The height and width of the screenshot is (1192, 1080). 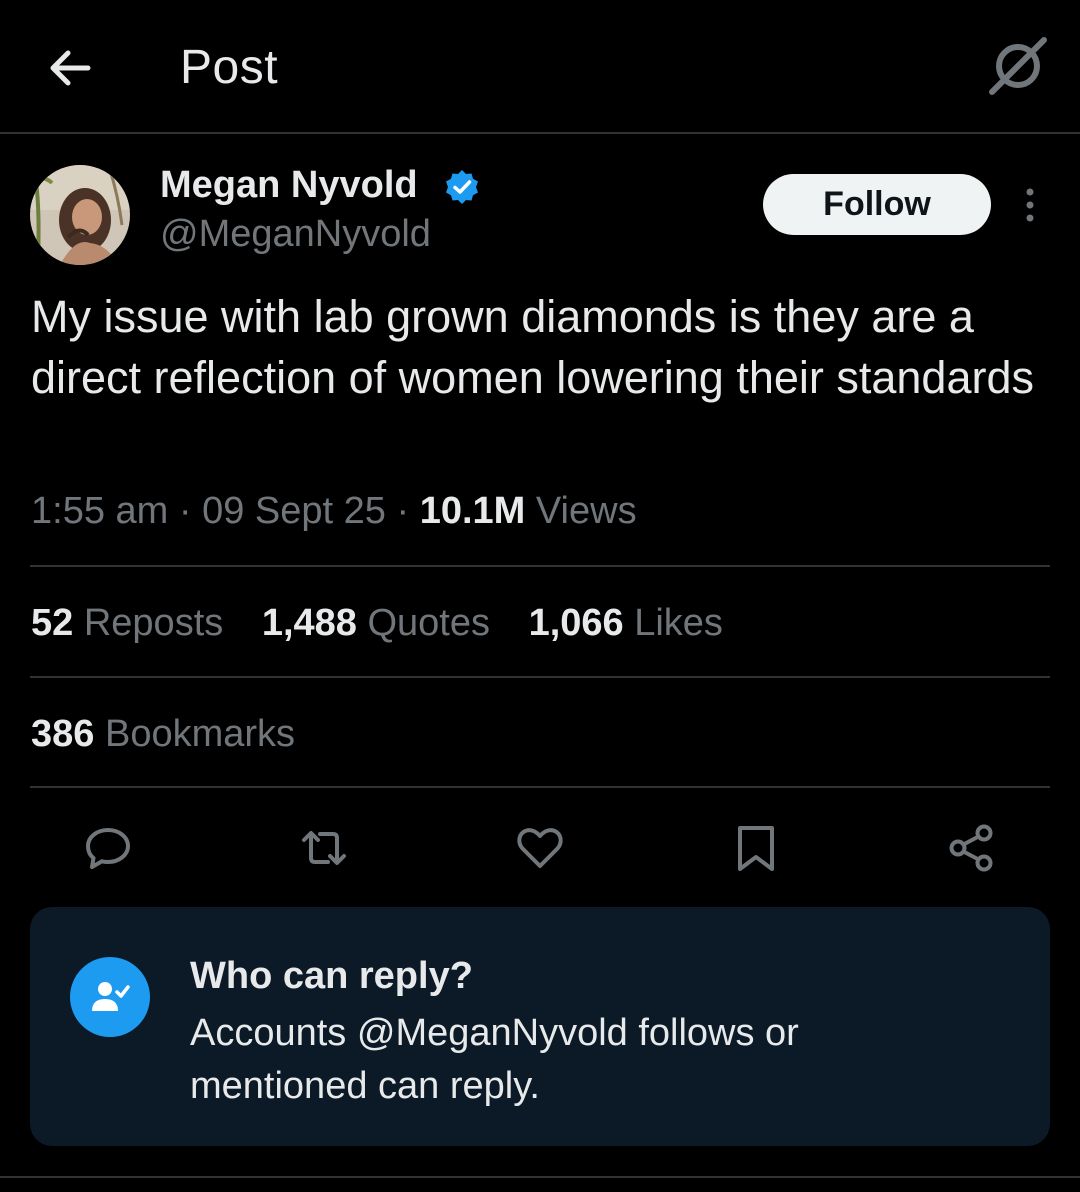 What do you see at coordinates (153, 623) in the screenshot?
I see `reposts-label: Reposts` at bounding box center [153, 623].